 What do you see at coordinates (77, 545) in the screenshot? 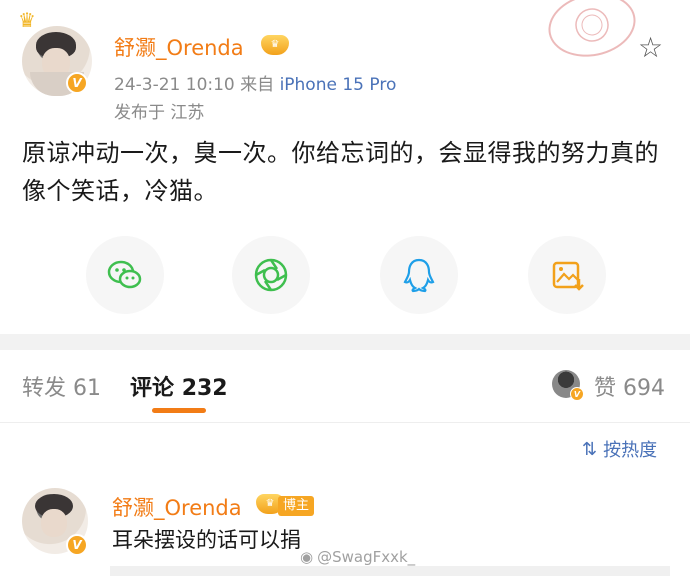
I see `commenter-verified-icon: V` at bounding box center [77, 545].